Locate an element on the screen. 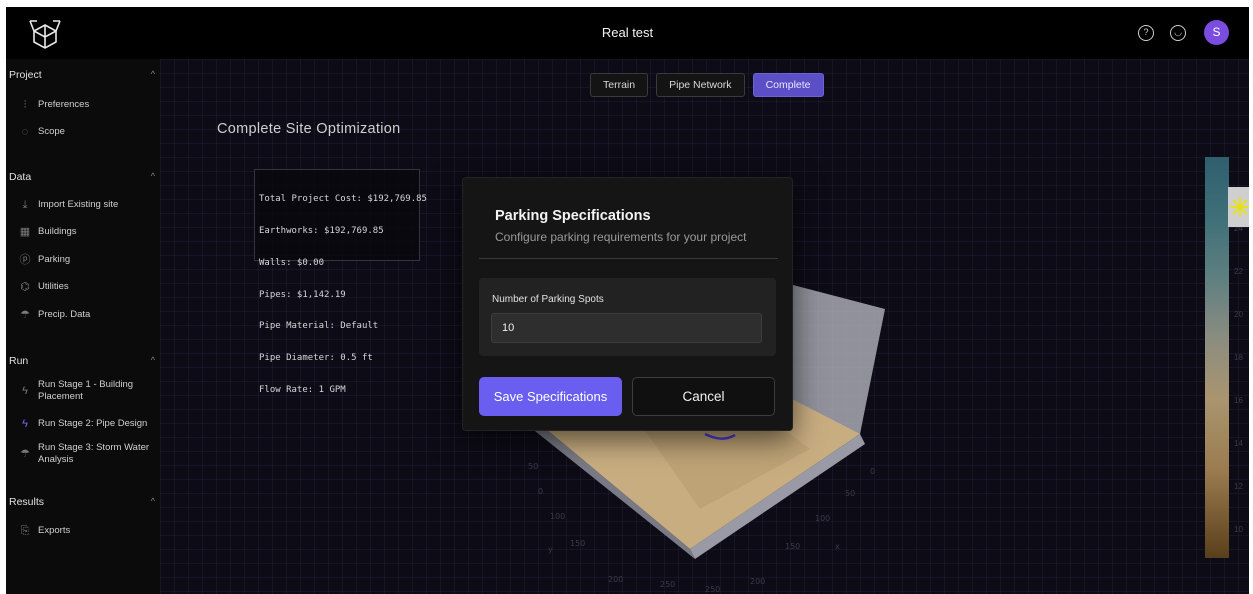 The image size is (1253, 594). sun-icon is located at coordinates (1239, 207).